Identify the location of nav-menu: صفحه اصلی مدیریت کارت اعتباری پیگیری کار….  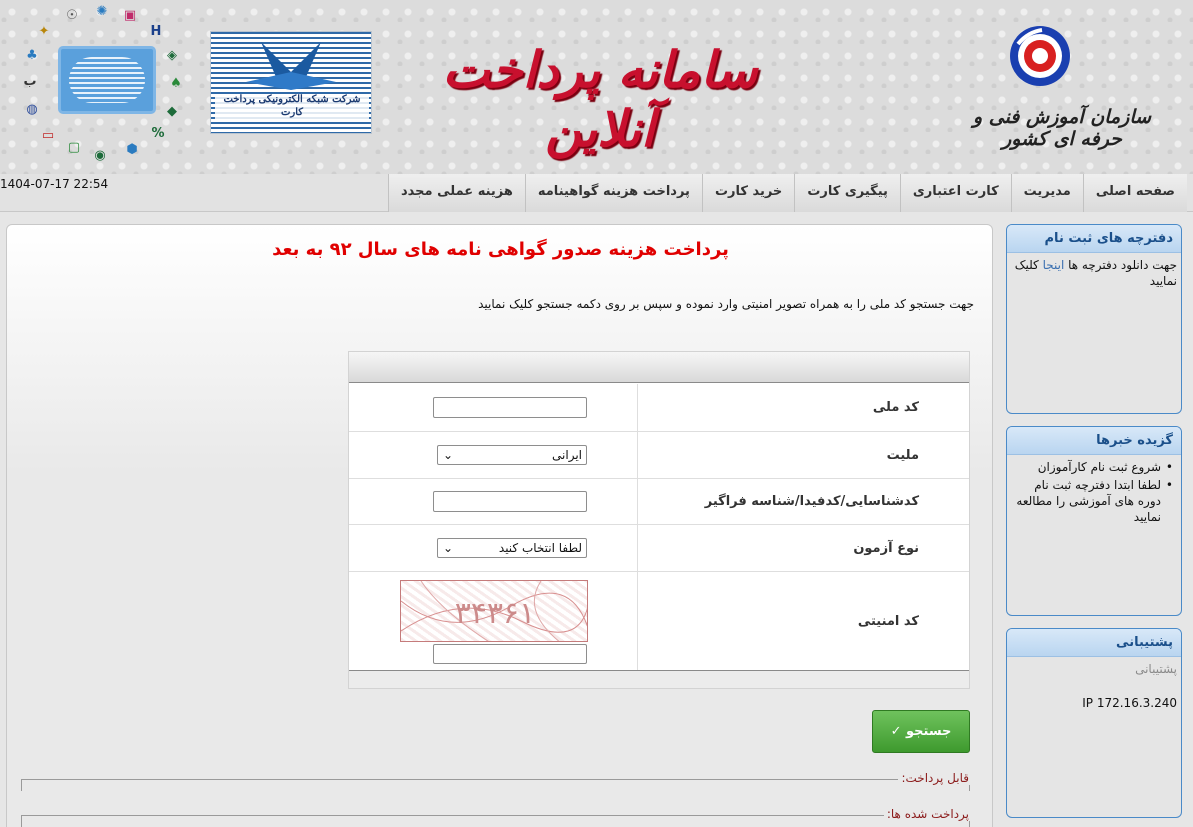
(787, 193).